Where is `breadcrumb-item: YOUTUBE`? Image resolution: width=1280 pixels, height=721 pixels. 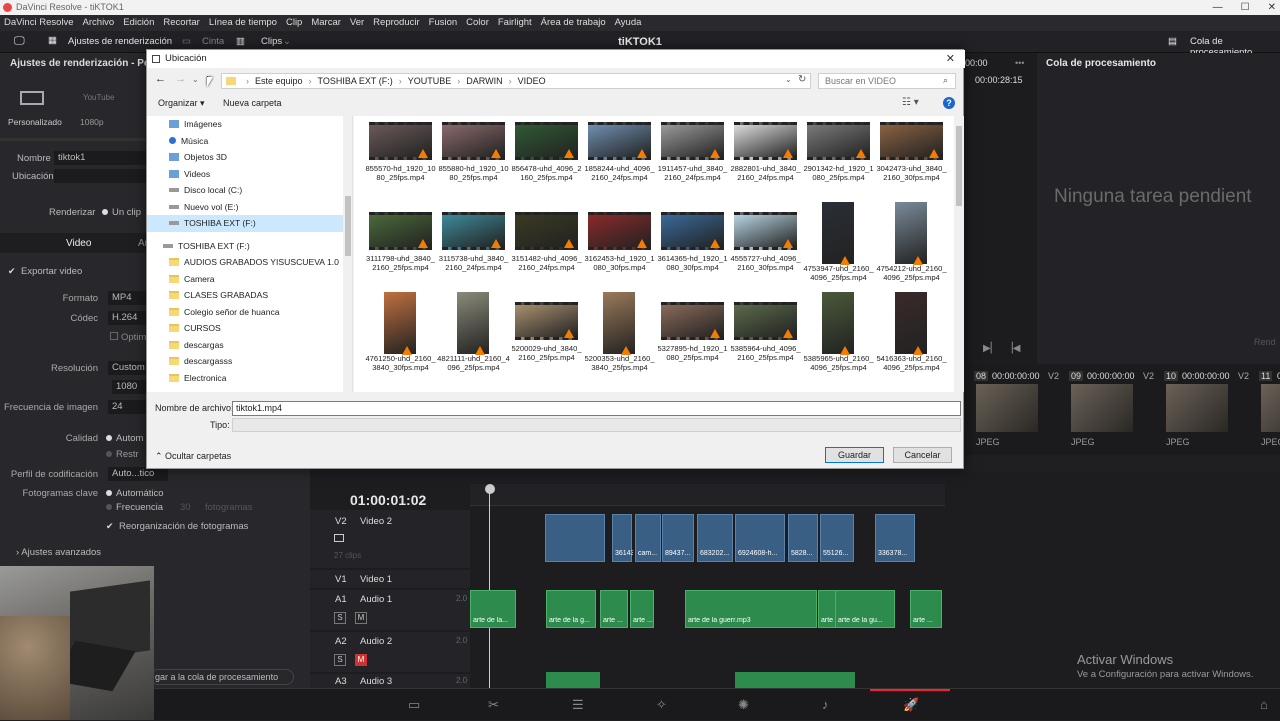
breadcrumb-item: YOUTUBE is located at coordinates (430, 81).